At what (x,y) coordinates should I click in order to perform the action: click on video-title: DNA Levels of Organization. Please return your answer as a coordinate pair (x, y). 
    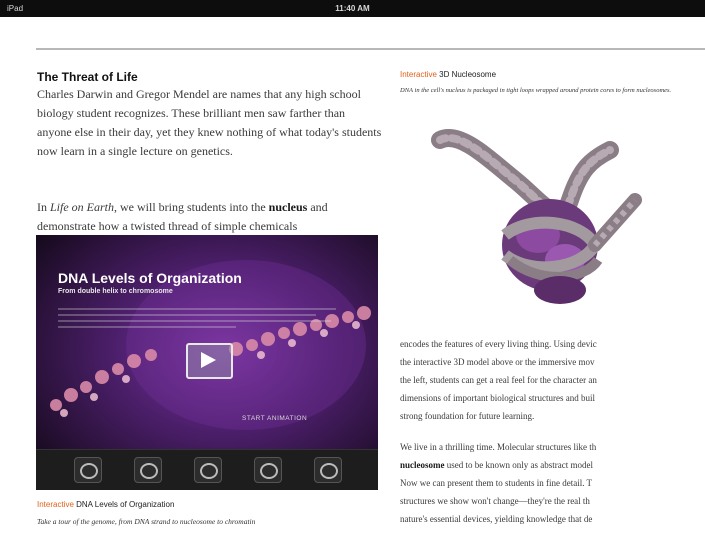
    Looking at the image, I should click on (150, 278).